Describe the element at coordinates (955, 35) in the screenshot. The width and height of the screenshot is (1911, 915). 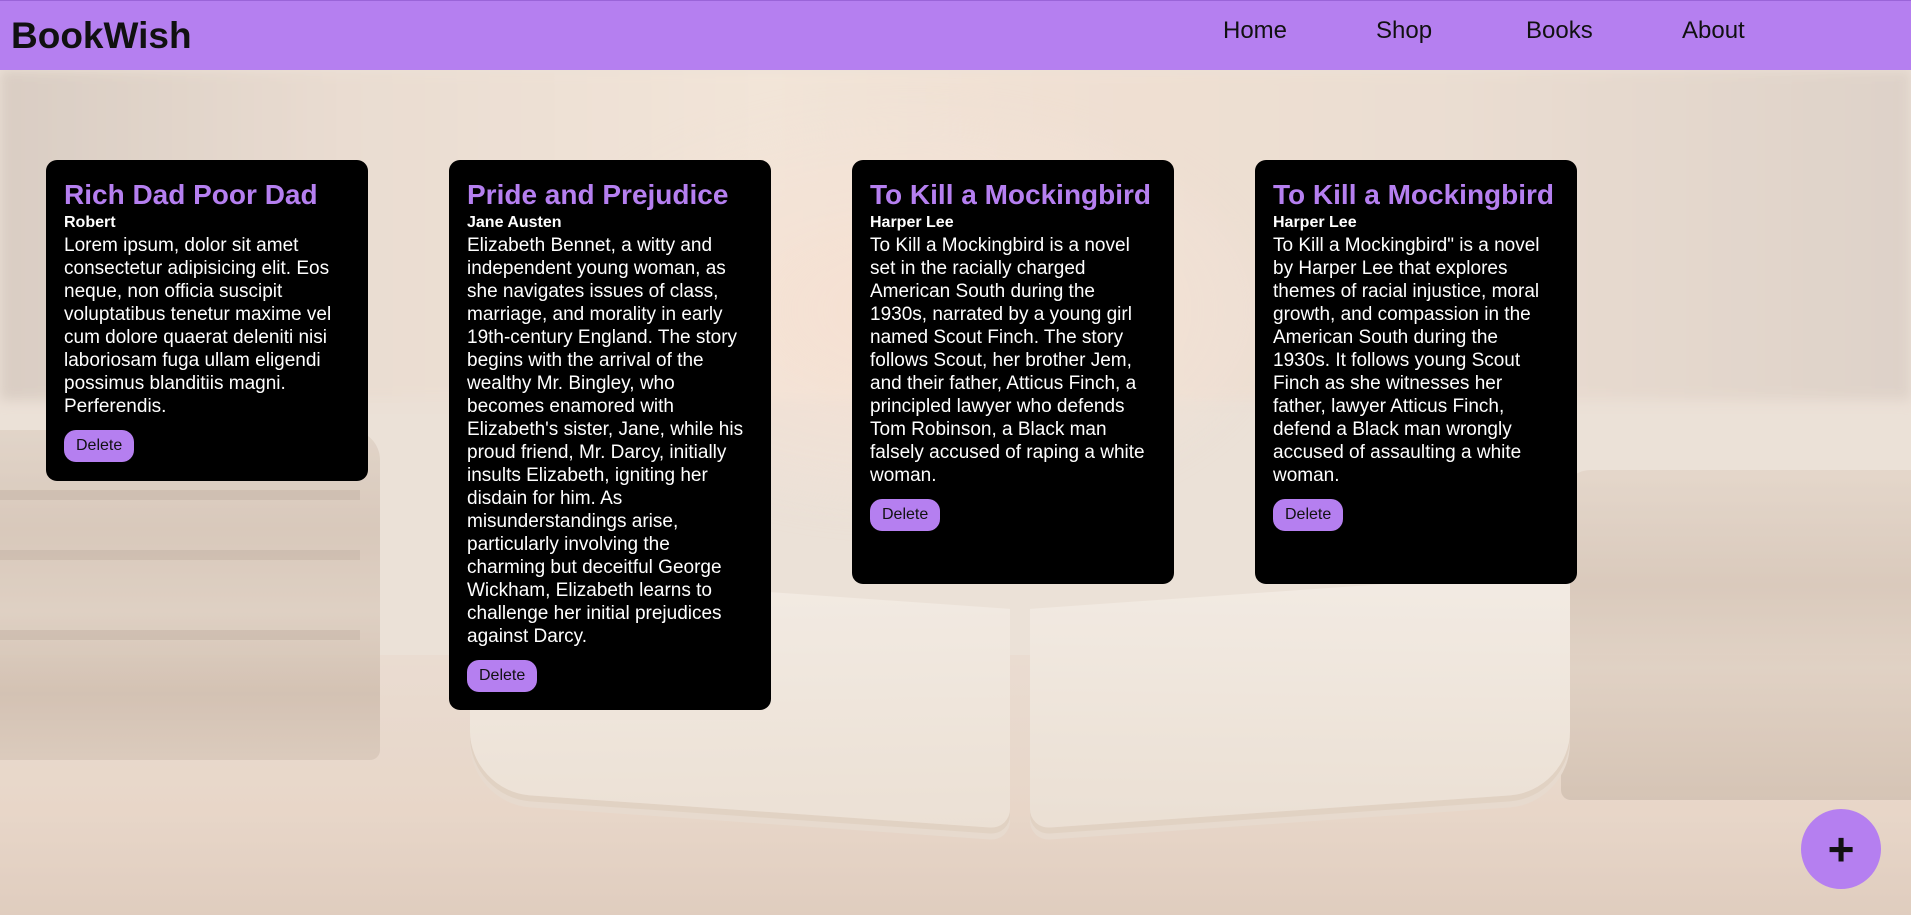
I see `navbar: BookWish Home Shop Books About` at that location.